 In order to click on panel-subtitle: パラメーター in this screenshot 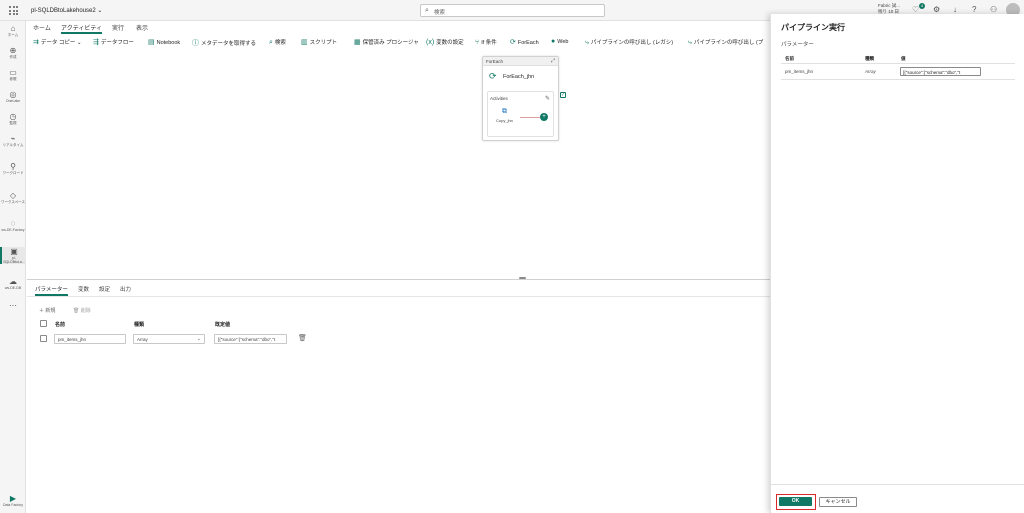, I will do `click(797, 45)`.